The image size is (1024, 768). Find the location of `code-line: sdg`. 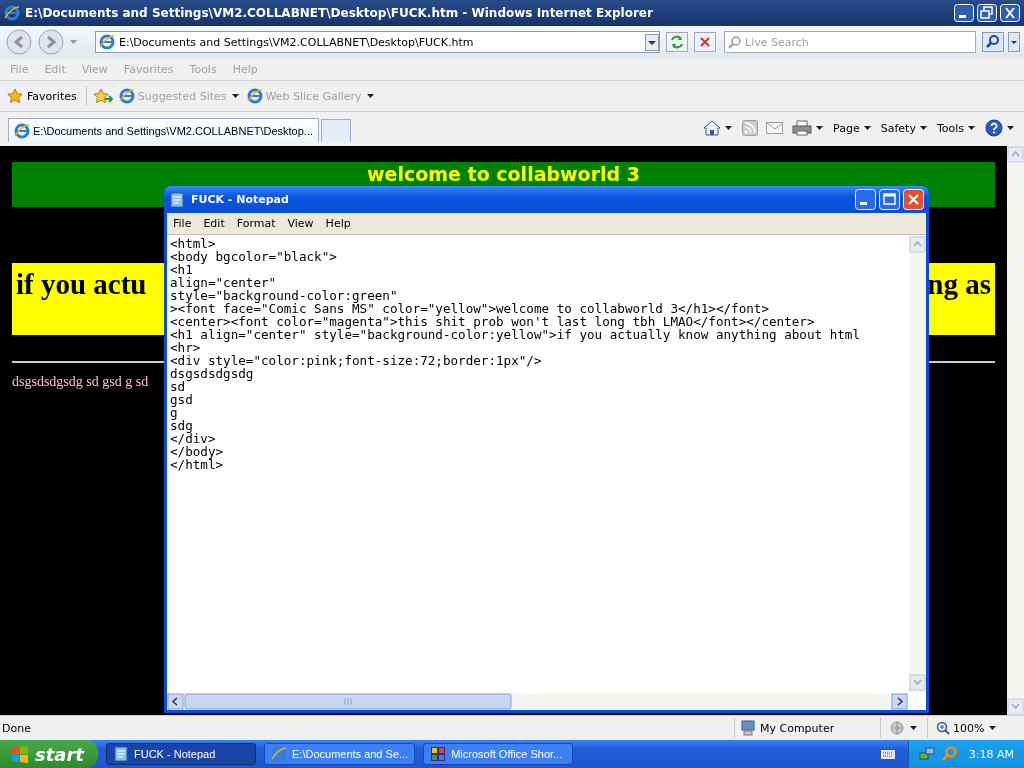

code-line: sdg is located at coordinates (181, 425).